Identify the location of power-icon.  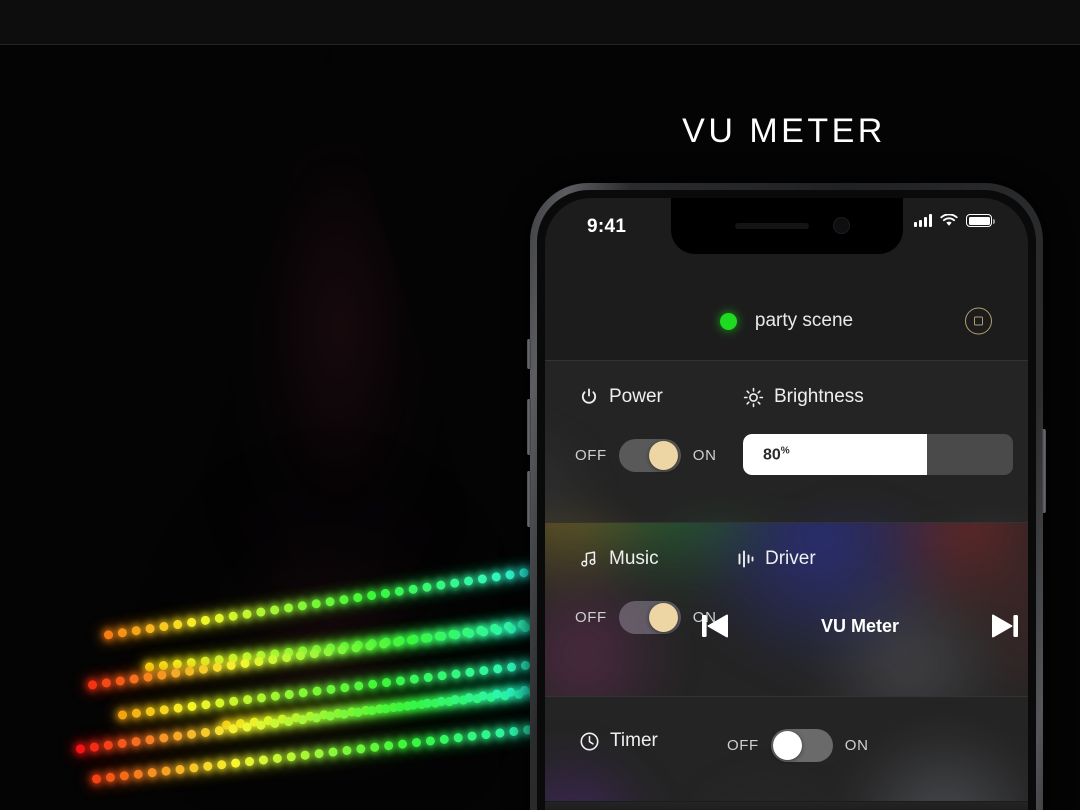
(589, 397).